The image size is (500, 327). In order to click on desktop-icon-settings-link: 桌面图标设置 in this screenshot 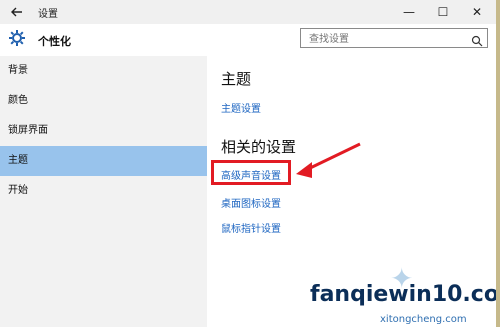, I will do `click(251, 202)`.